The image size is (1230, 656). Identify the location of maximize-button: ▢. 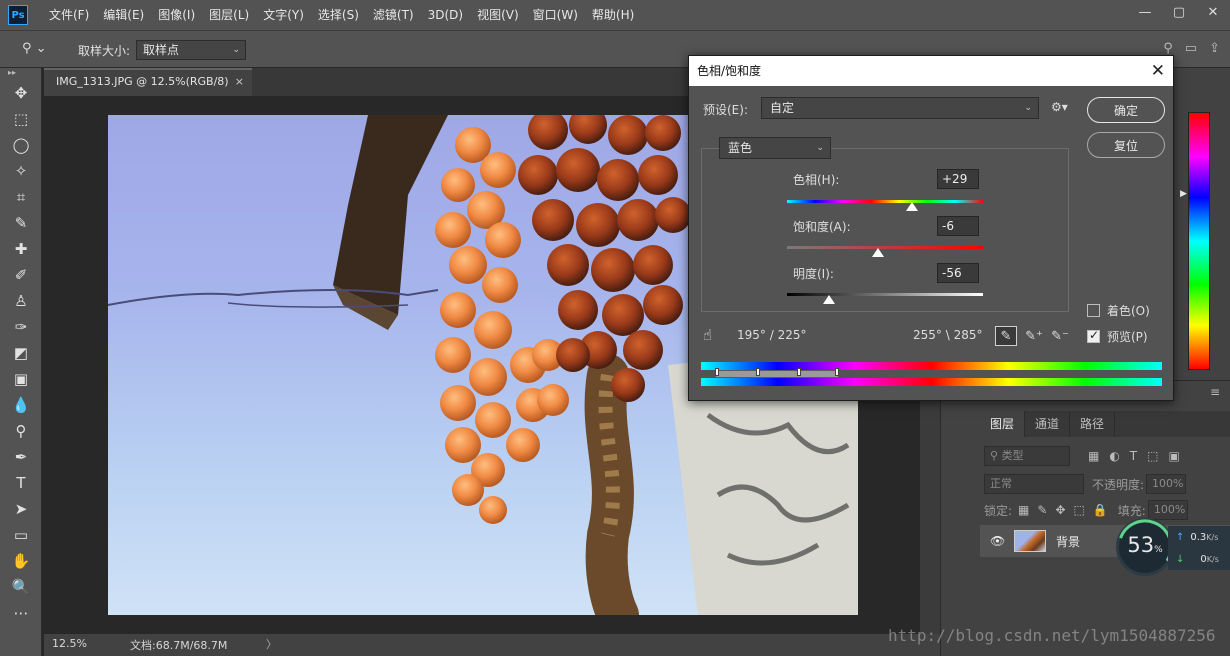
(1179, 12).